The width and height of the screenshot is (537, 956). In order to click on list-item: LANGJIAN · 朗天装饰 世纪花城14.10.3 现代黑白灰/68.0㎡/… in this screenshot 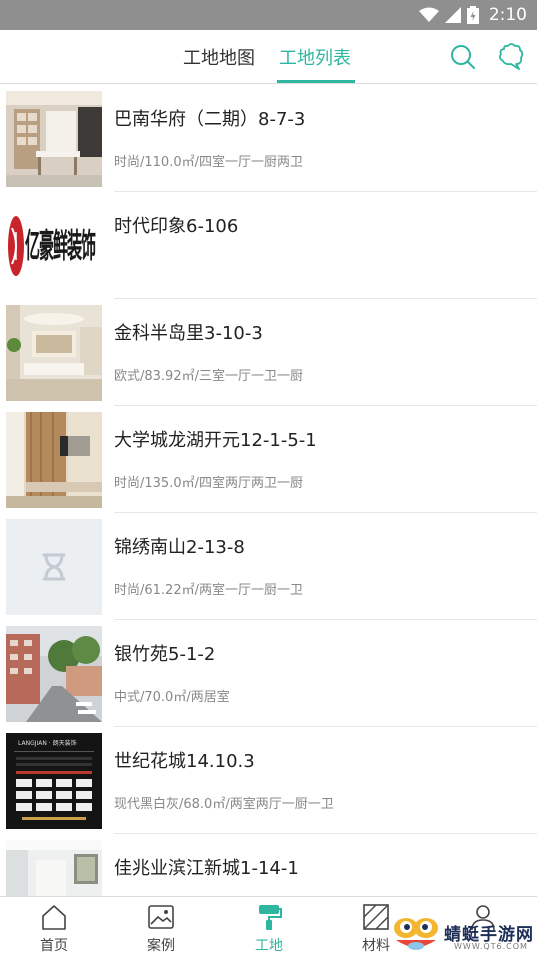, I will do `click(268, 780)`.